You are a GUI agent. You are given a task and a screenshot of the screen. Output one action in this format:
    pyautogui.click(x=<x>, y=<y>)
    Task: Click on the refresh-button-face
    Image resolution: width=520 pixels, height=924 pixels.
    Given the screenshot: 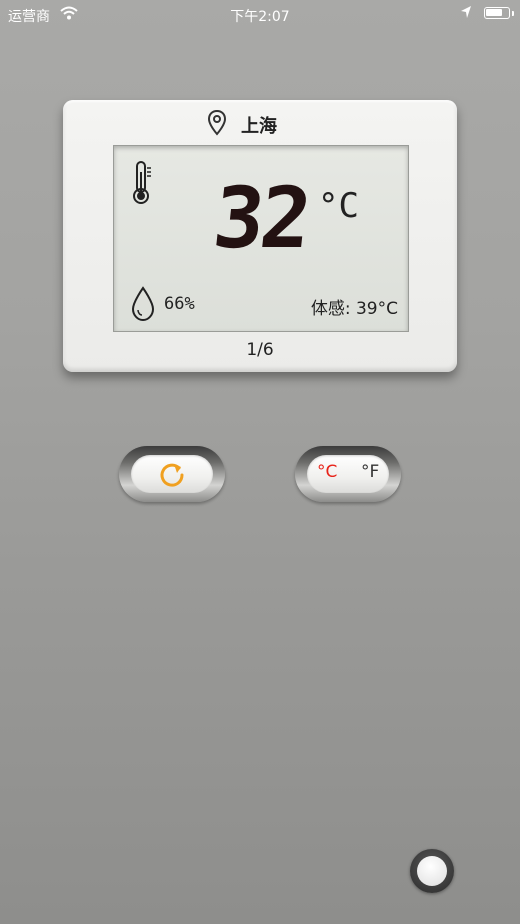 What is the action you would take?
    pyautogui.click(x=172, y=474)
    